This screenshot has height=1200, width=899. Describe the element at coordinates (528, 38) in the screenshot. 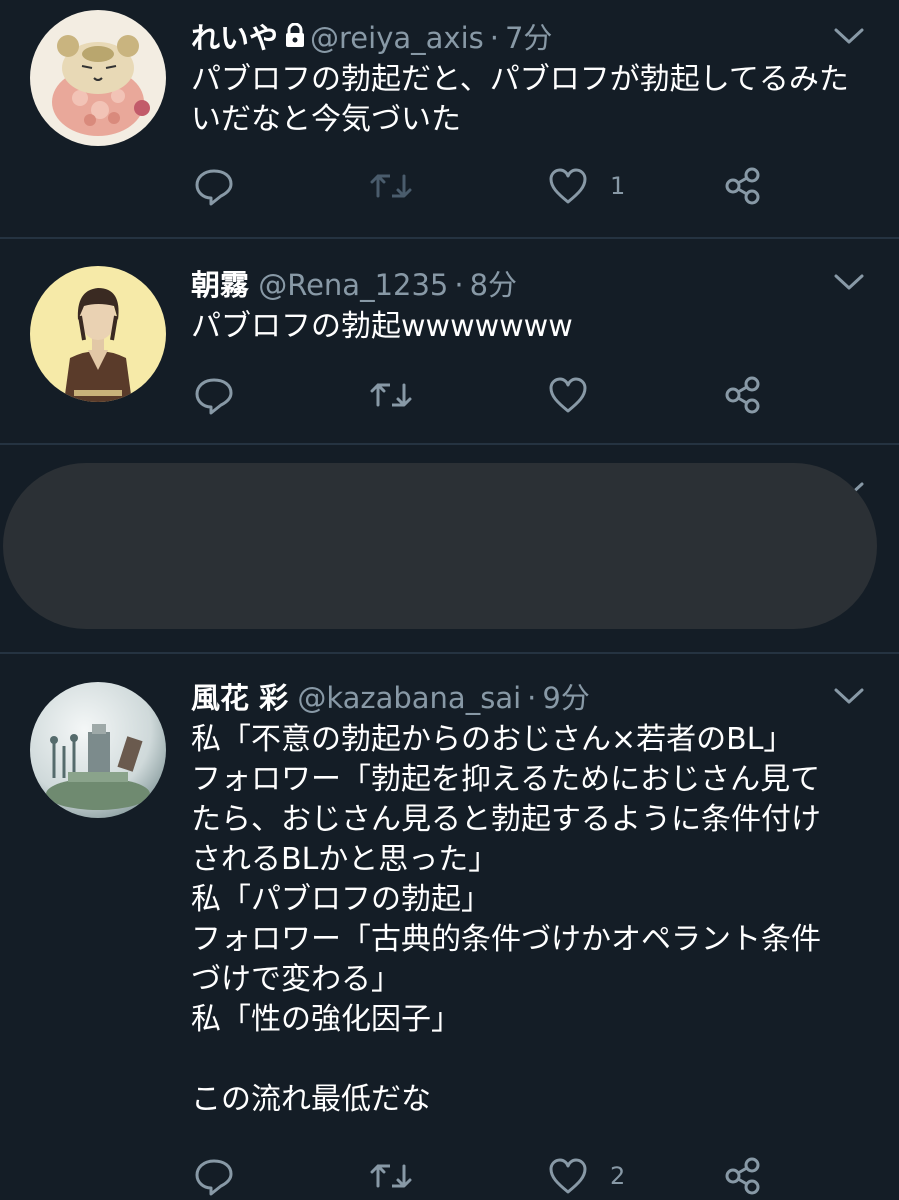

I see `timestamp: 7分` at that location.